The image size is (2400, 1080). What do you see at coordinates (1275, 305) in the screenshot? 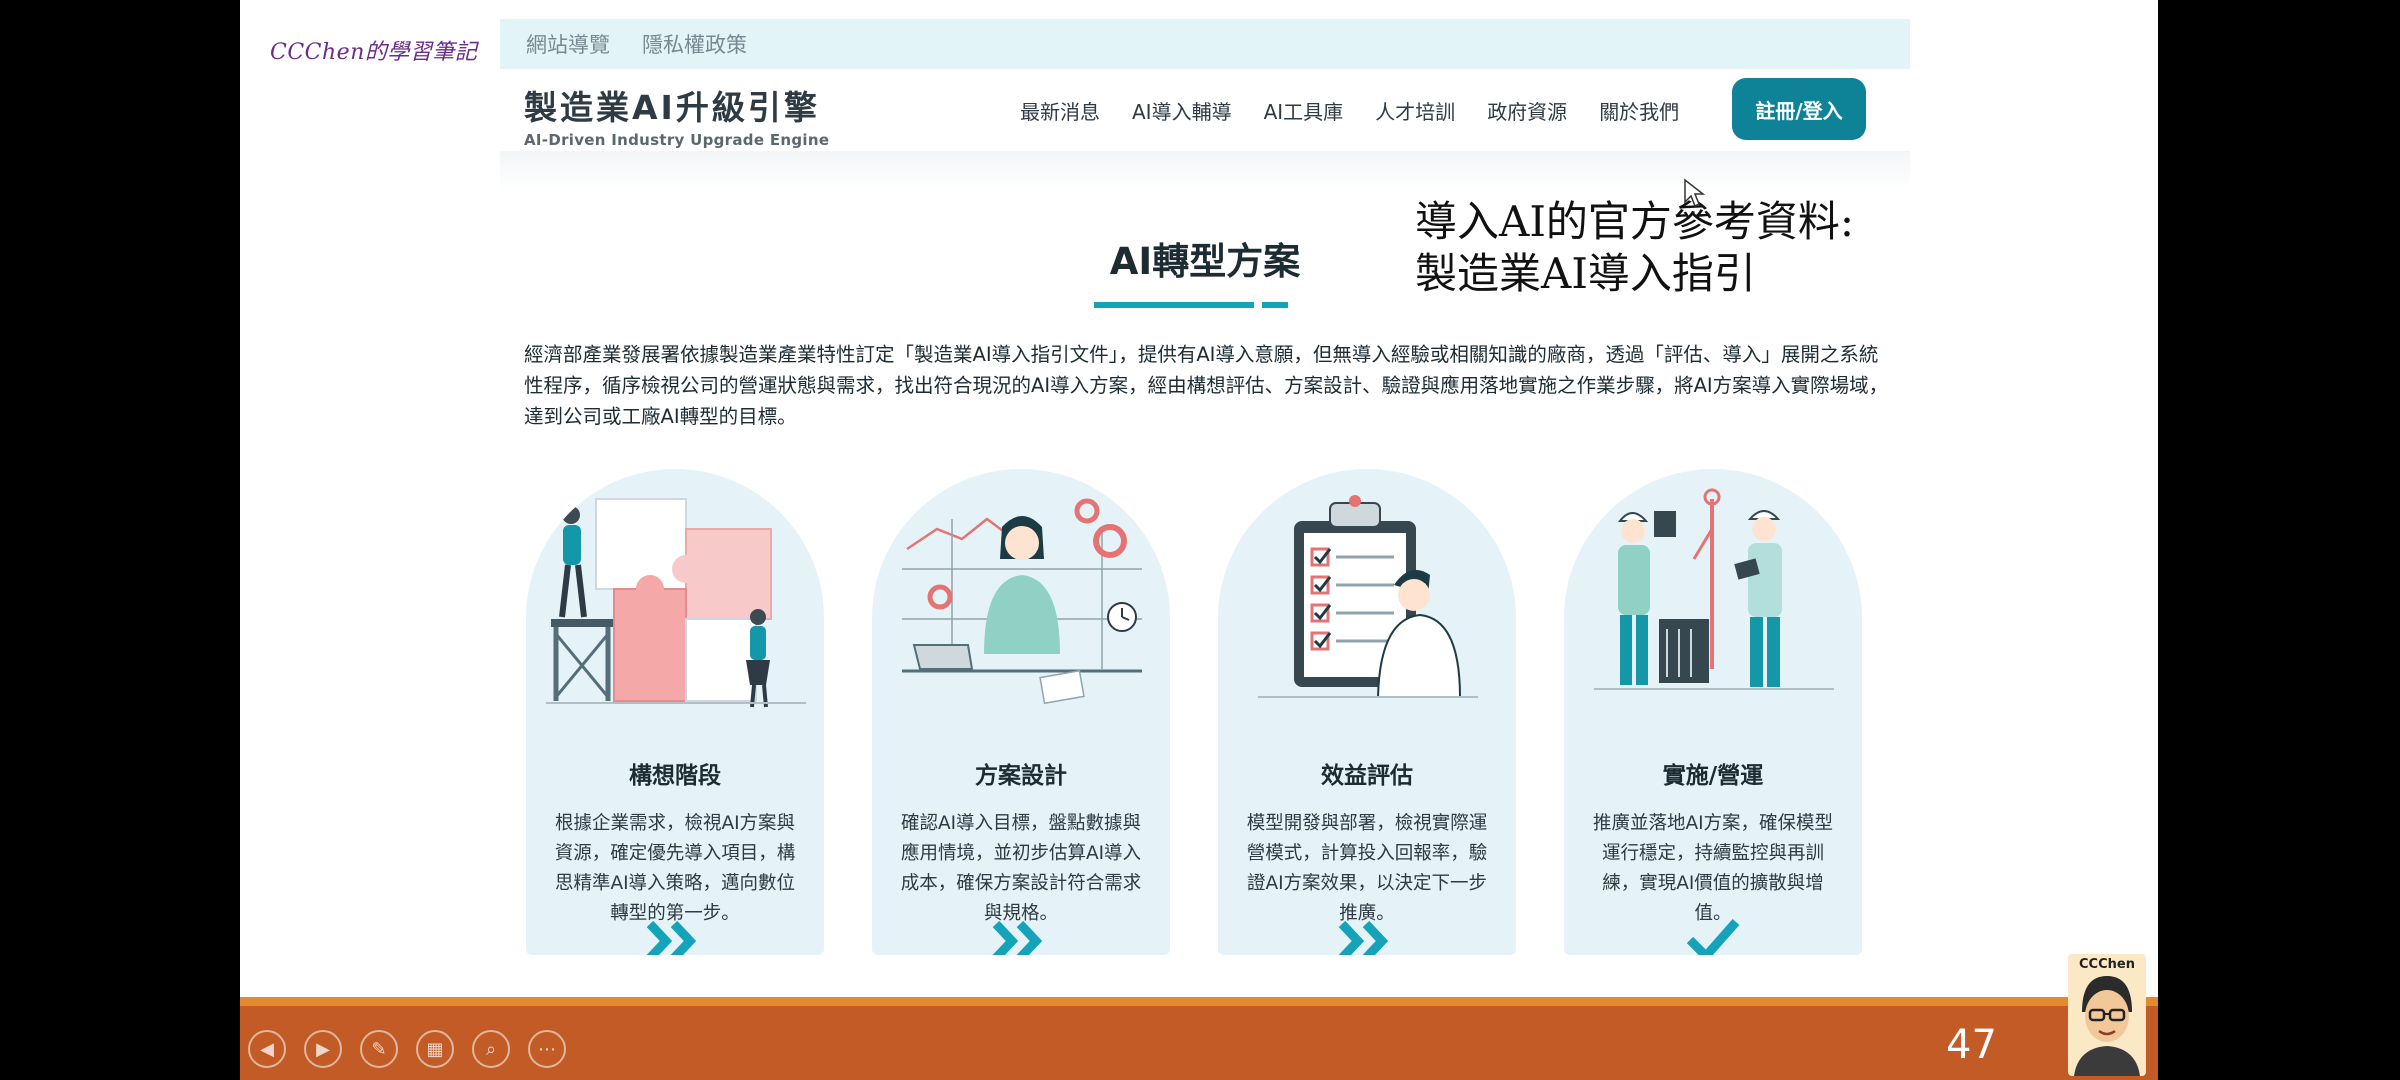
I see `title-underline-dot` at bounding box center [1275, 305].